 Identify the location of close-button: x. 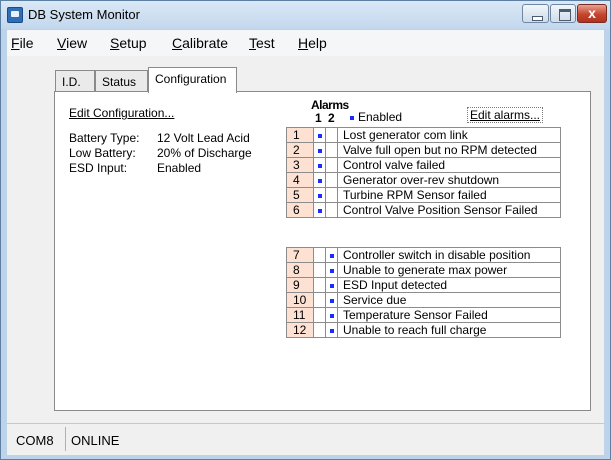
(592, 13).